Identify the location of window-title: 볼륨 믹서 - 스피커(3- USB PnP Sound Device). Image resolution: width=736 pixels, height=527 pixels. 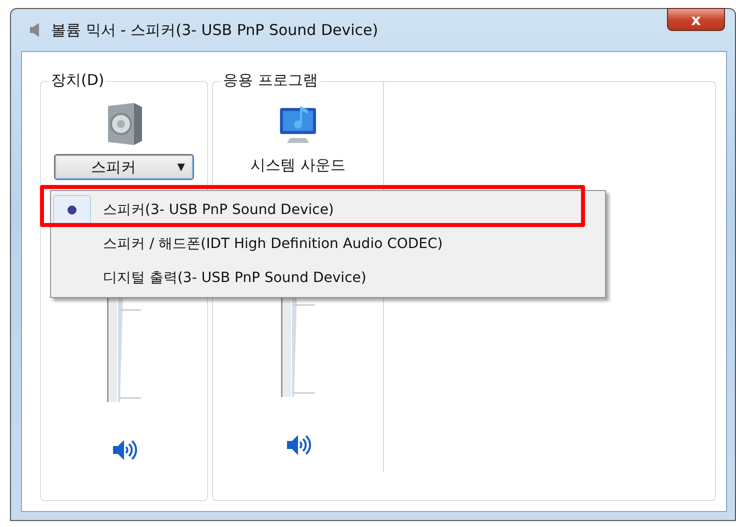
(214, 30).